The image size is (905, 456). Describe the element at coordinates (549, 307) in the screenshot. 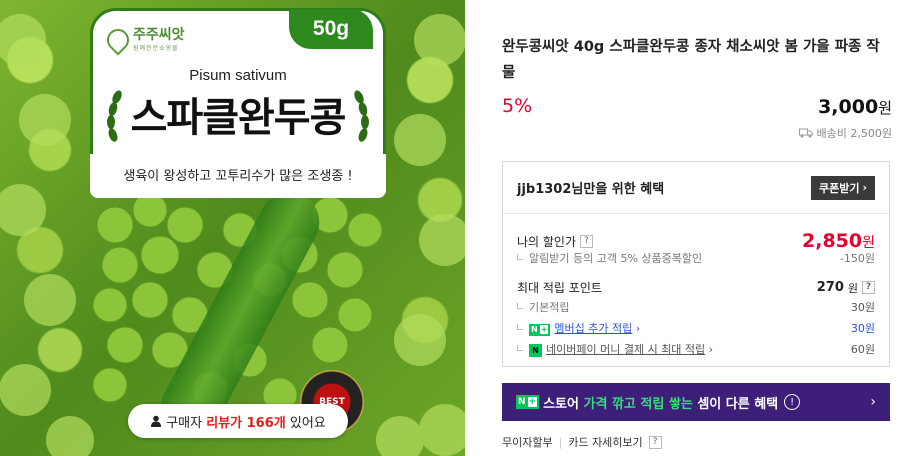

I see `basic-point-label: 기본적립` at that location.